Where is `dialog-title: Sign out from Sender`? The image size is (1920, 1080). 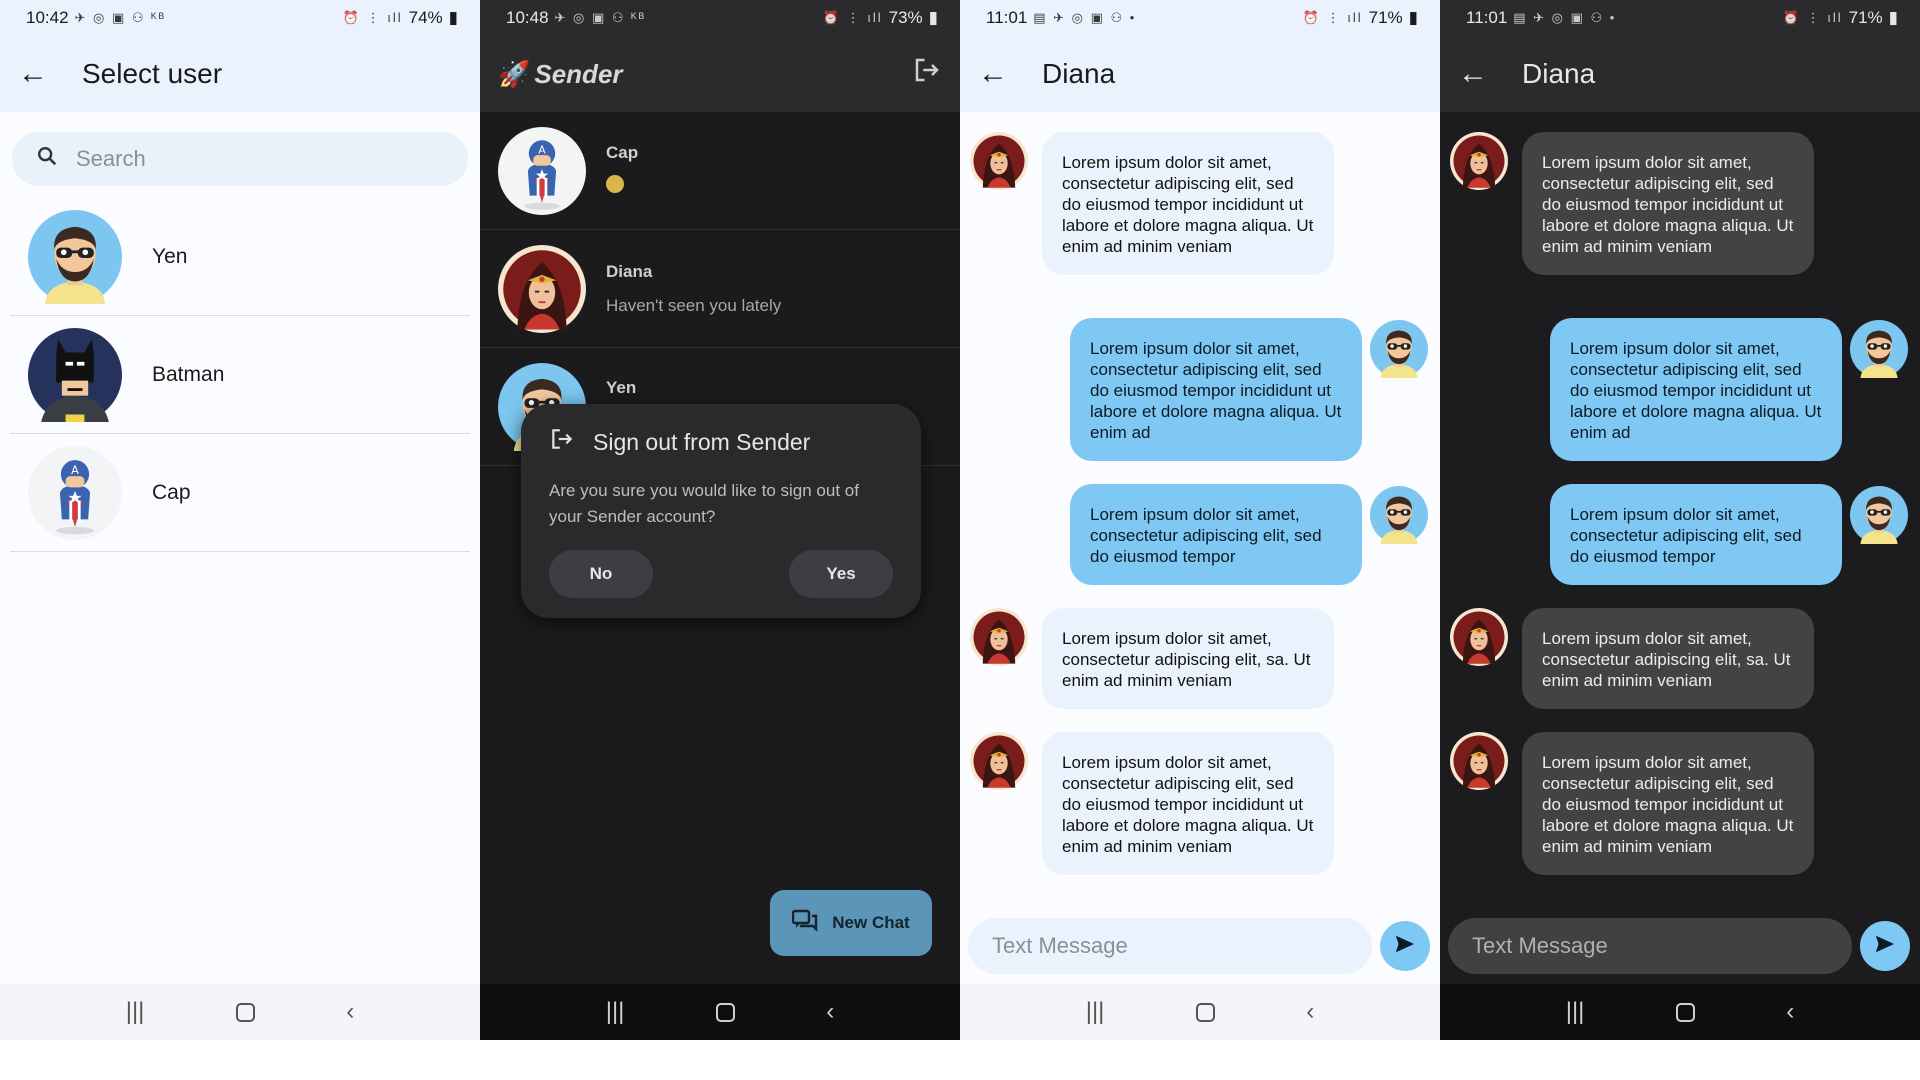
dialog-title: Sign out from Sender is located at coordinates (702, 441).